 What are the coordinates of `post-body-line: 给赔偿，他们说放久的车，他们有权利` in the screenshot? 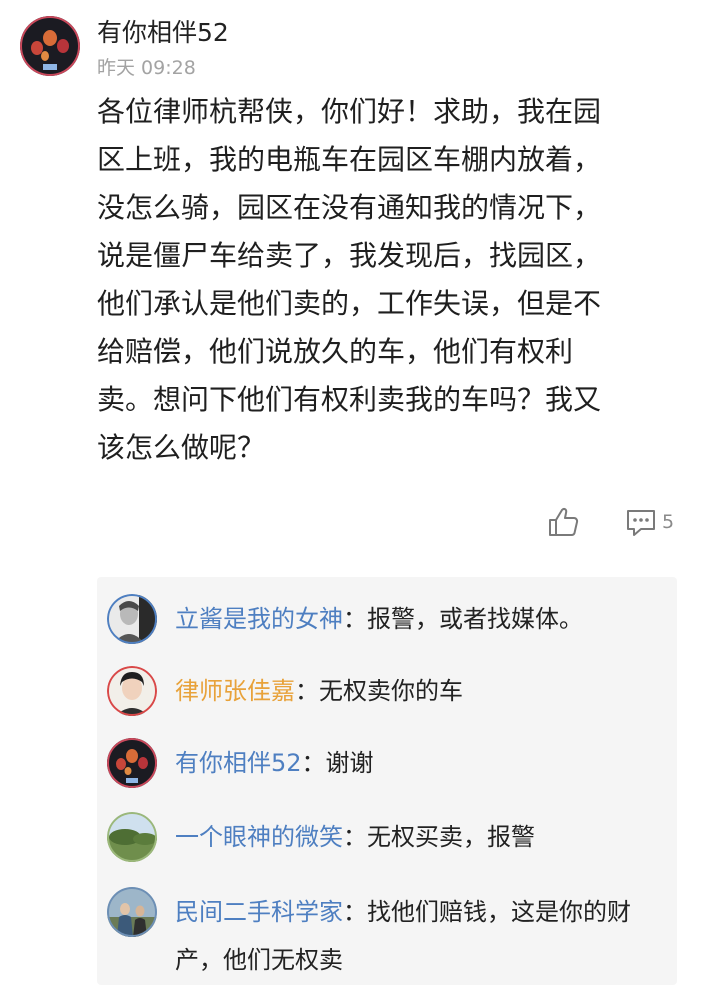 It's located at (335, 351).